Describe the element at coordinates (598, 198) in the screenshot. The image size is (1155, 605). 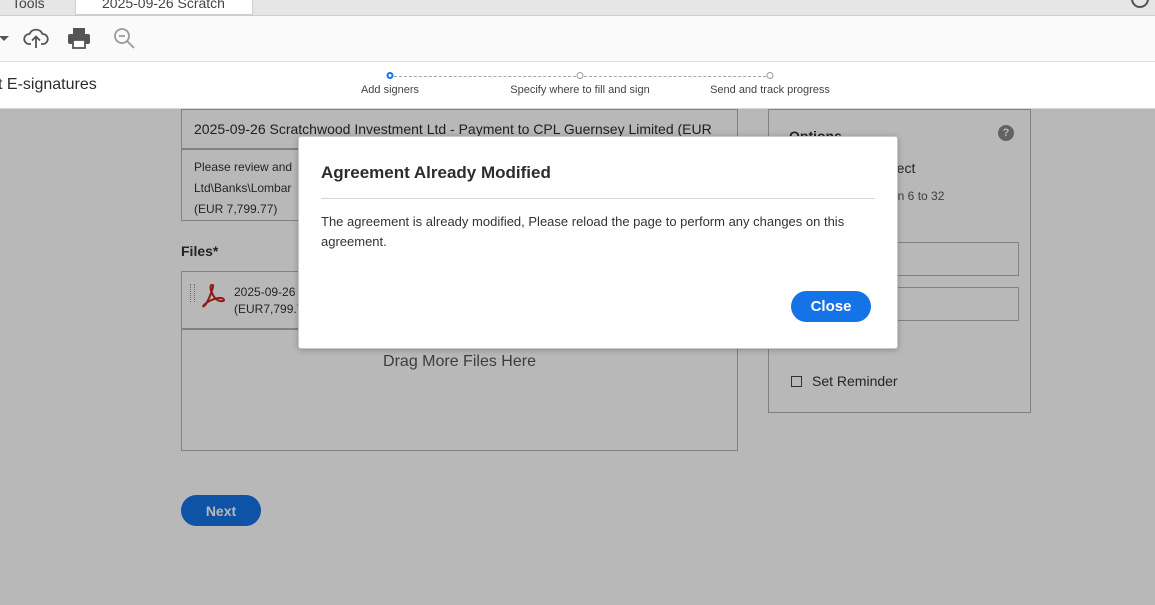
I see `dialog-divider` at that location.